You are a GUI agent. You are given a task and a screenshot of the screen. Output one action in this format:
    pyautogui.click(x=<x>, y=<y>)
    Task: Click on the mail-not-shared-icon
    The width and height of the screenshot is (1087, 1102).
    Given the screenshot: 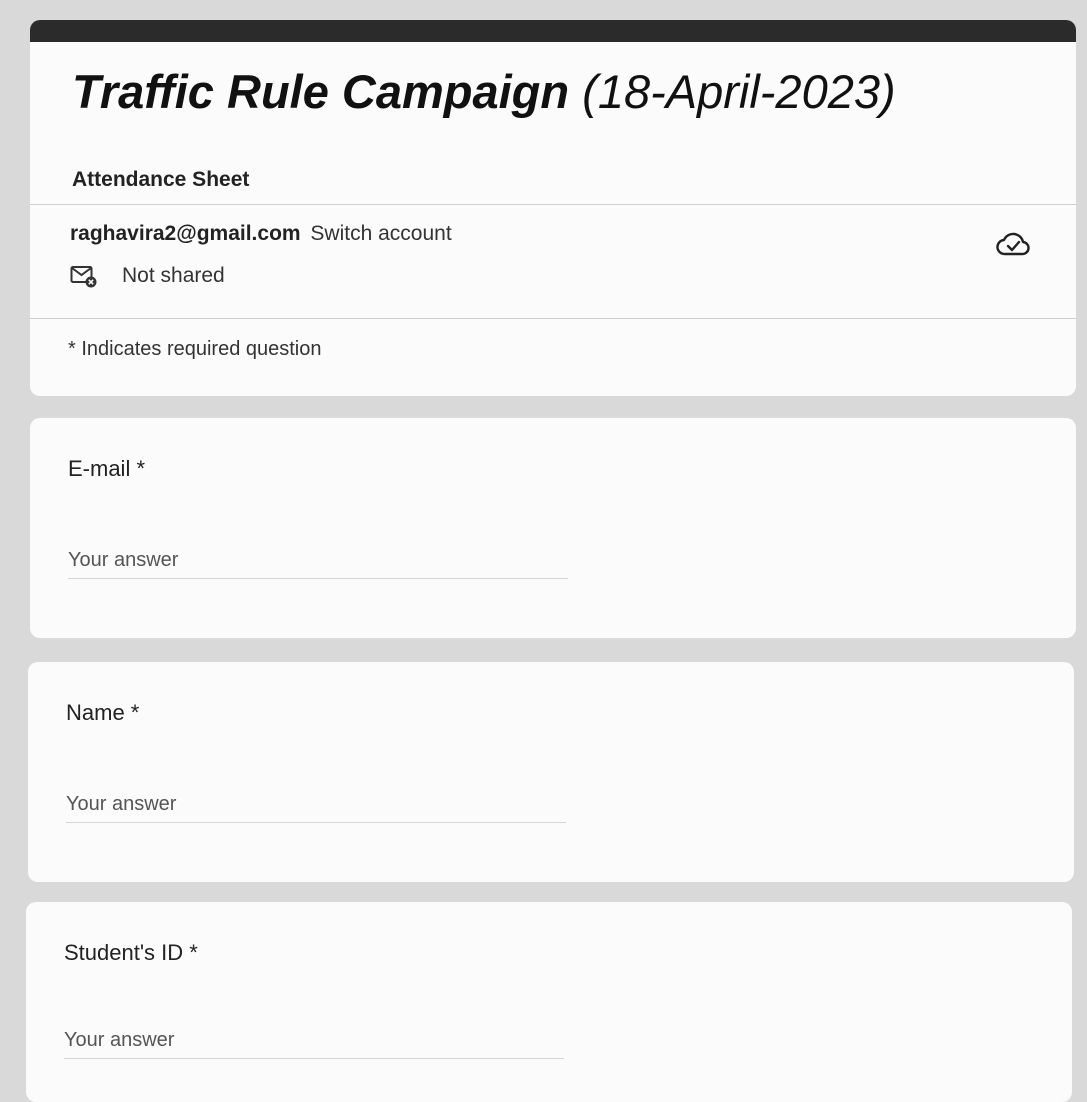 What is the action you would take?
    pyautogui.click(x=83, y=277)
    